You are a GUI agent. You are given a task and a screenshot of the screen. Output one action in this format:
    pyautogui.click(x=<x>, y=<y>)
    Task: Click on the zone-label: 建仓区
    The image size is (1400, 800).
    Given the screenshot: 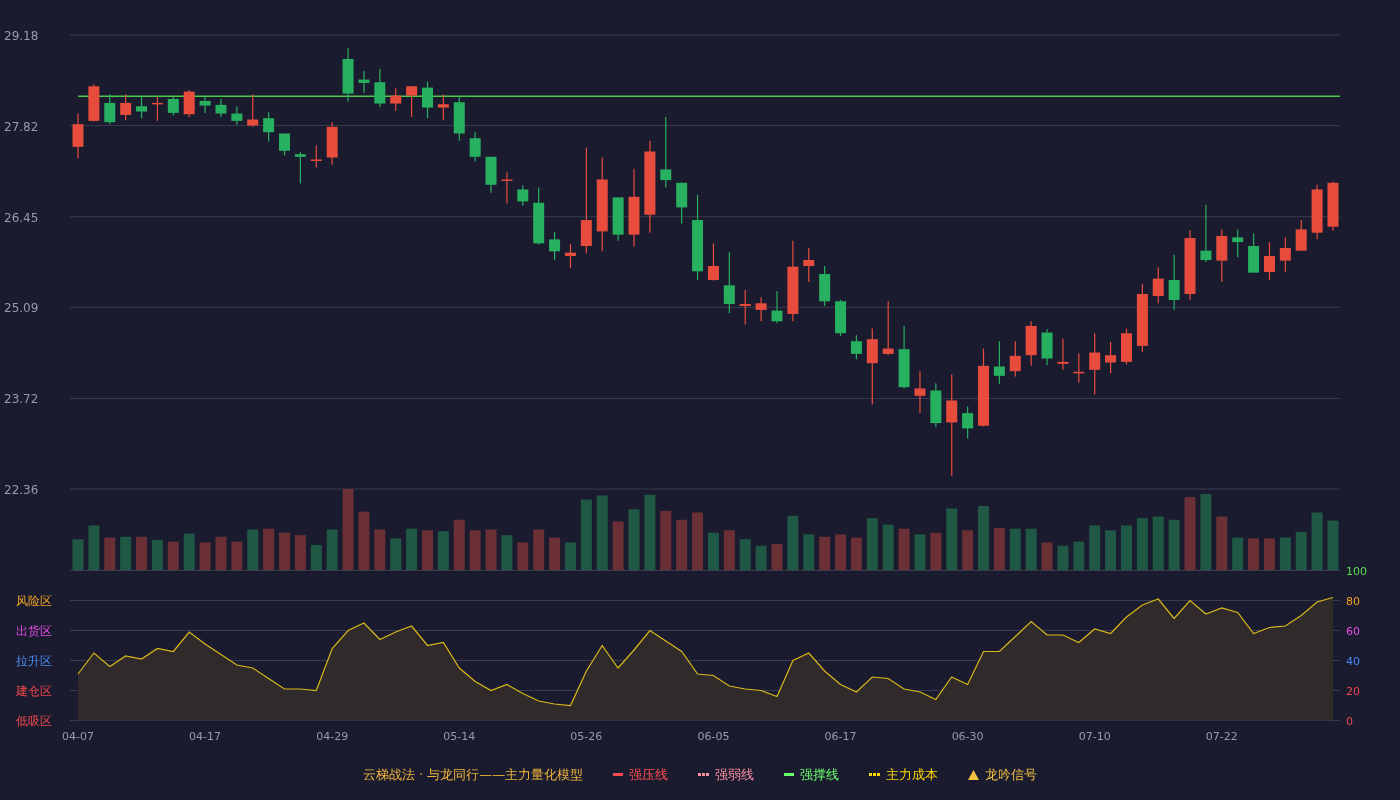 What is the action you would take?
    pyautogui.click(x=34, y=690)
    